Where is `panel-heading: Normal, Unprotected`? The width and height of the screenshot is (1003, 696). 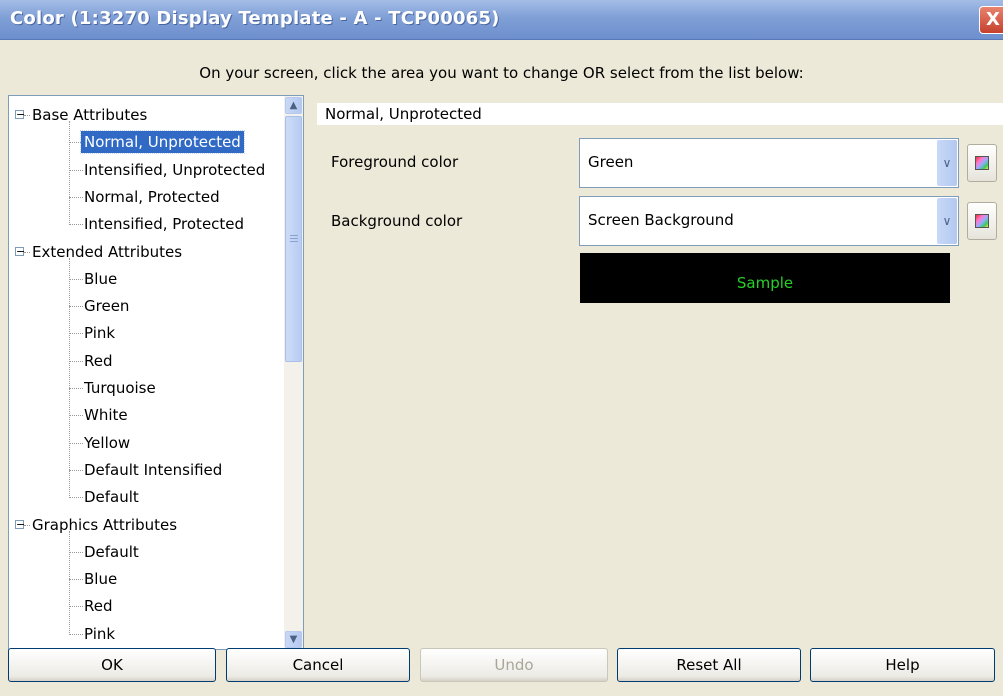 panel-heading: Normal, Unprotected is located at coordinates (660, 114).